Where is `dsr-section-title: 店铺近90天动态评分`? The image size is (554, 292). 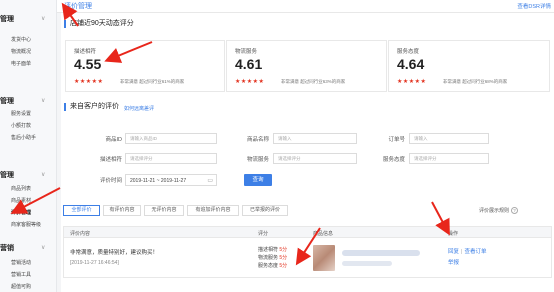
dsr-section-title: 店铺近90天动态评分 is located at coordinates (99, 24).